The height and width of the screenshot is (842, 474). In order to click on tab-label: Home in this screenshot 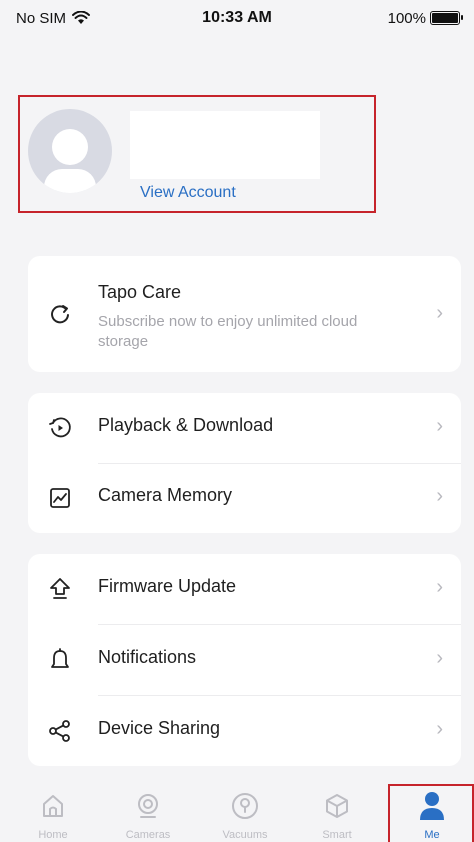, I will do `click(53, 835)`.